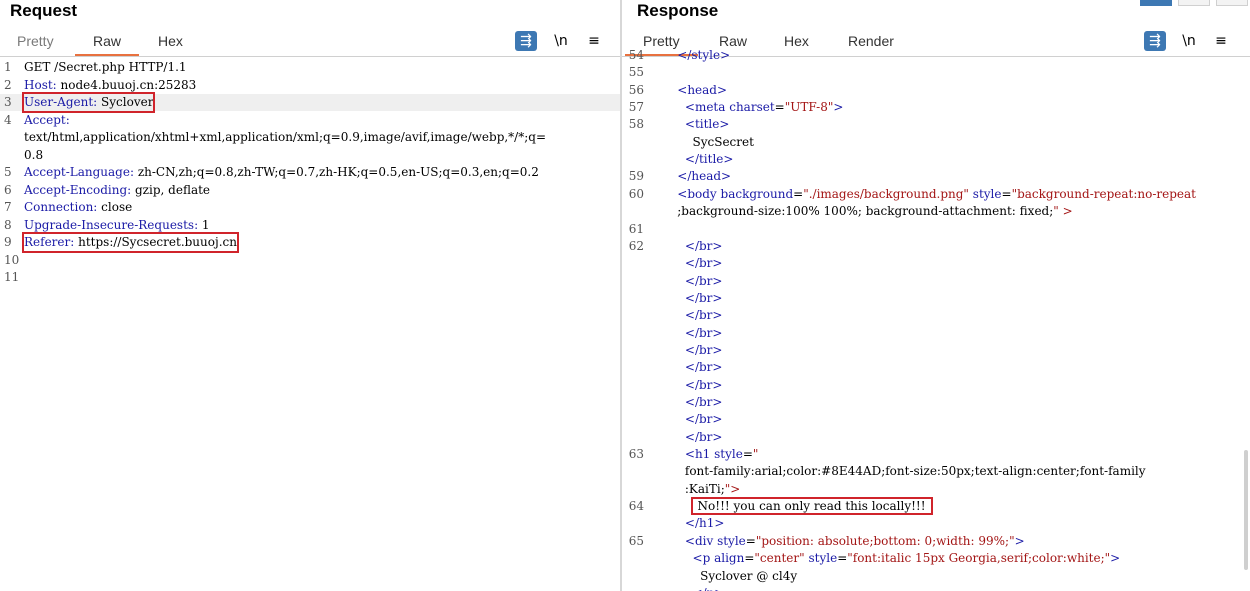  I want to click on line-number: 7, so click(8, 207).